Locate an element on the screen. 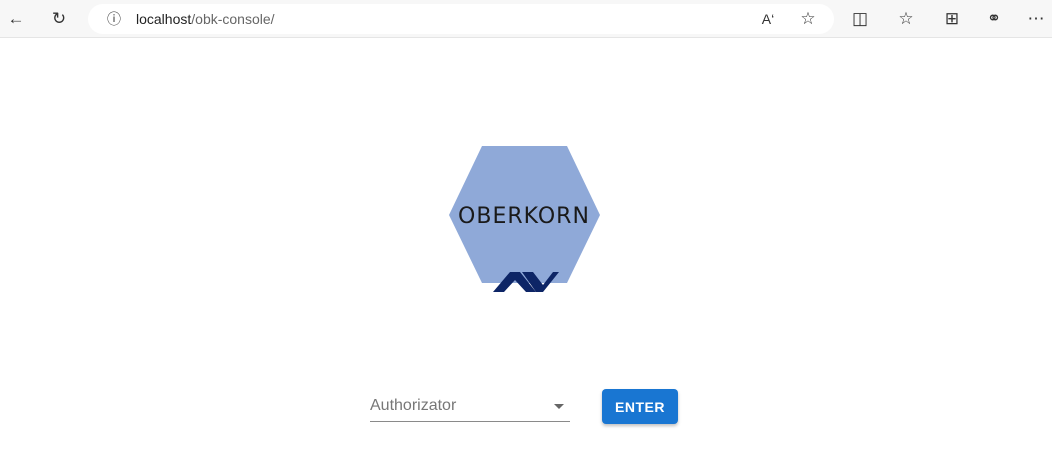 This screenshot has width=1052, height=466. favorites-icon: ☆ is located at coordinates (906, 19).